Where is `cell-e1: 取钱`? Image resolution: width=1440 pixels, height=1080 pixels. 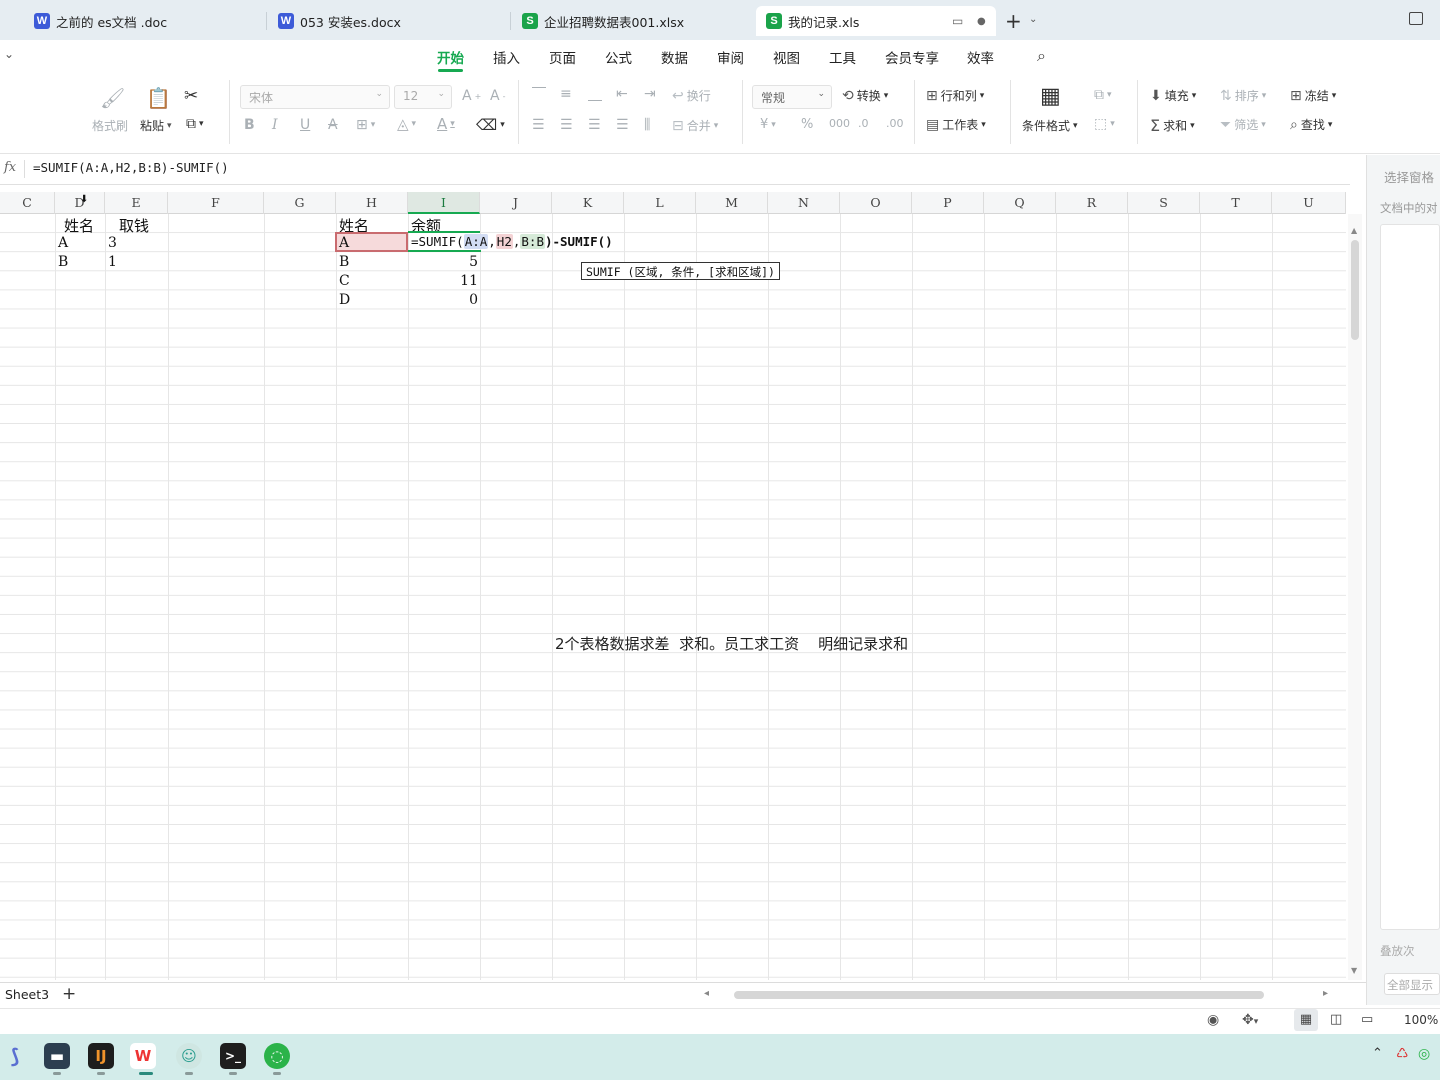
cell-e1: 取钱 is located at coordinates (134, 225).